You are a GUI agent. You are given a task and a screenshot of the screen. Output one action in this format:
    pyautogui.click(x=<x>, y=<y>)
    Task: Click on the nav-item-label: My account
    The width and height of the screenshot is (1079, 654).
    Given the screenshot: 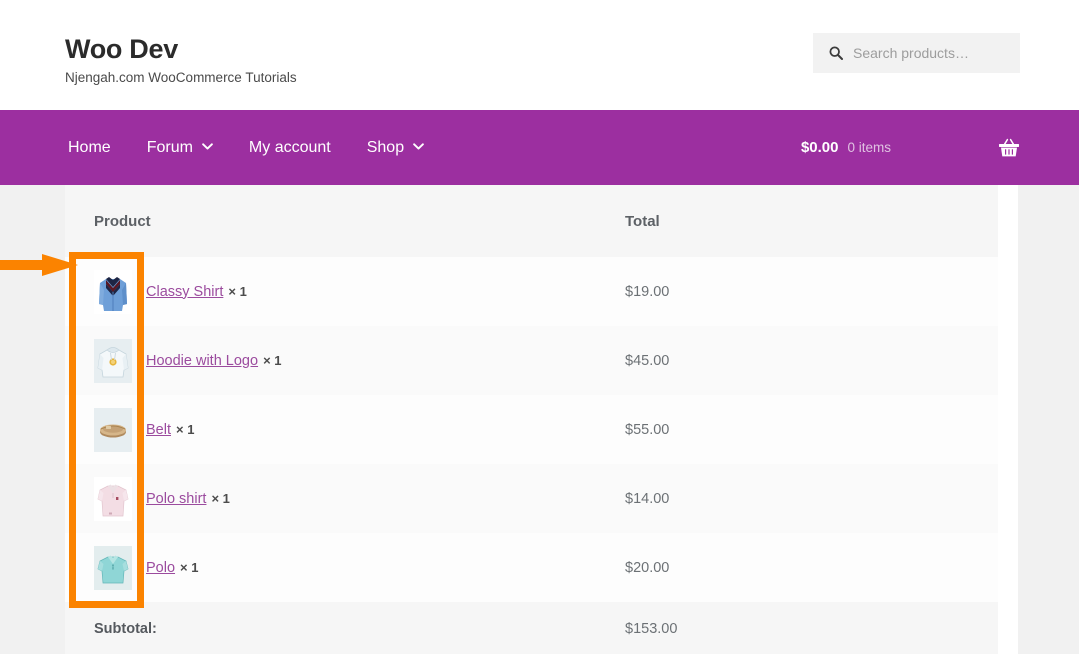 What is the action you would take?
    pyautogui.click(x=289, y=147)
    